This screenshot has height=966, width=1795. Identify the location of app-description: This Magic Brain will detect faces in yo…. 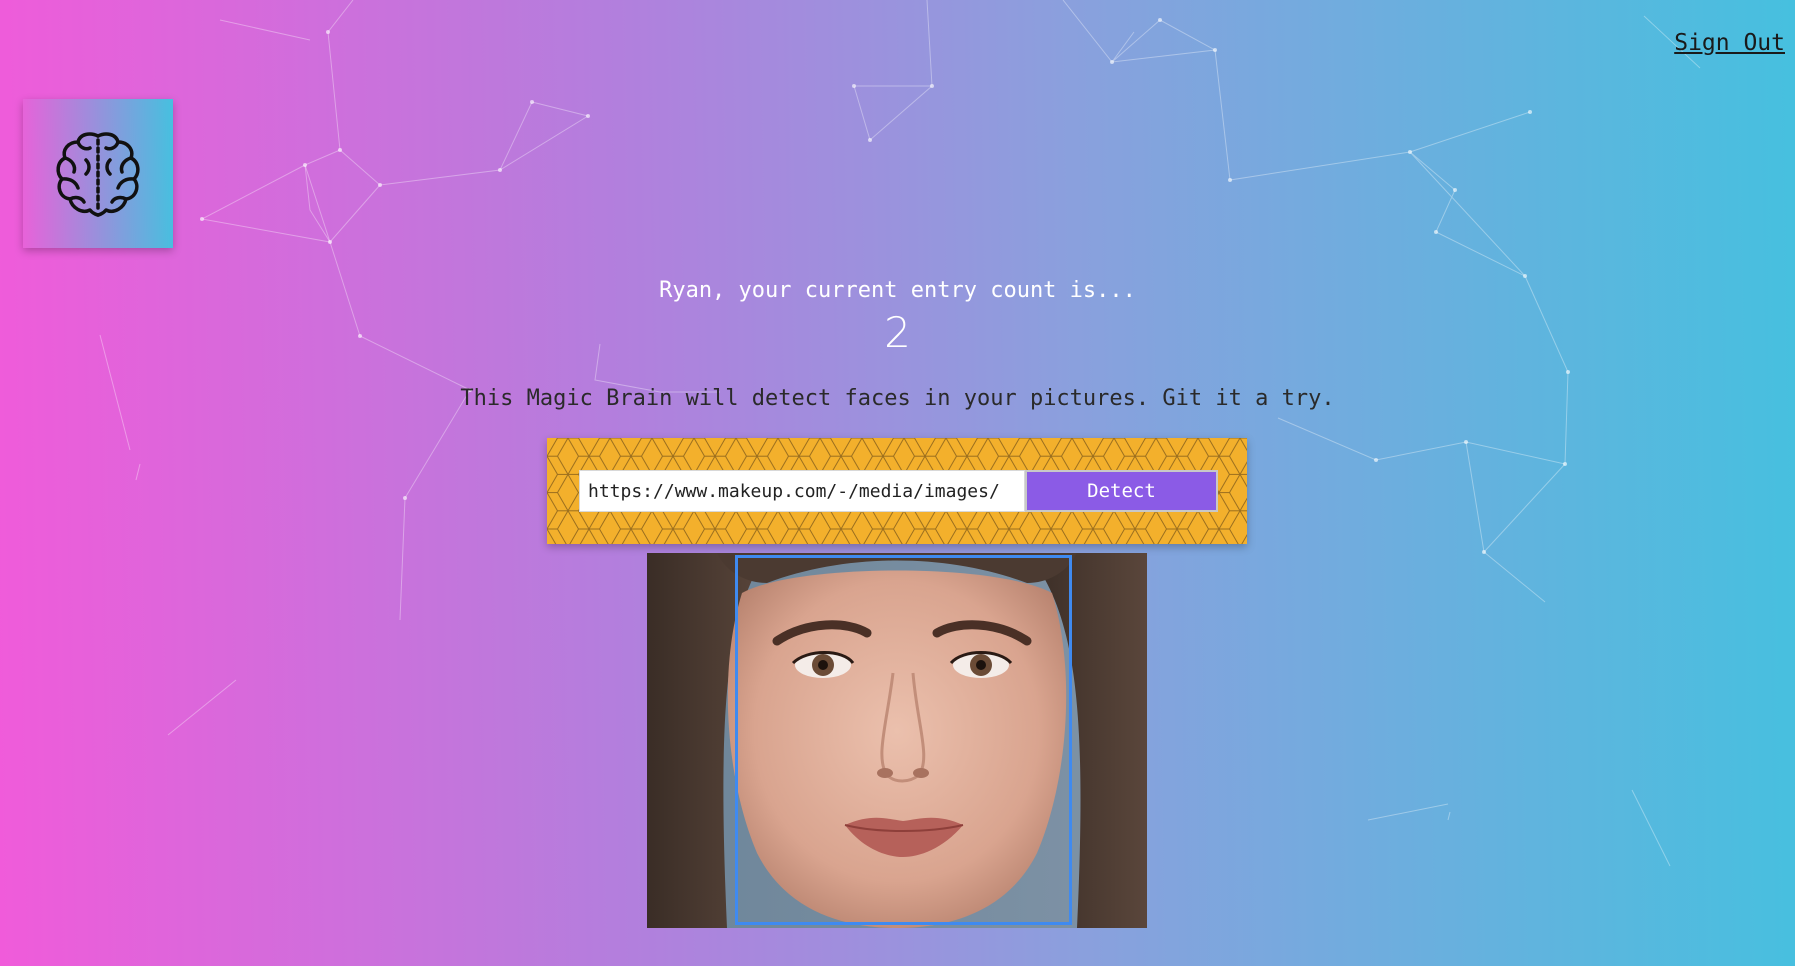
(897, 398).